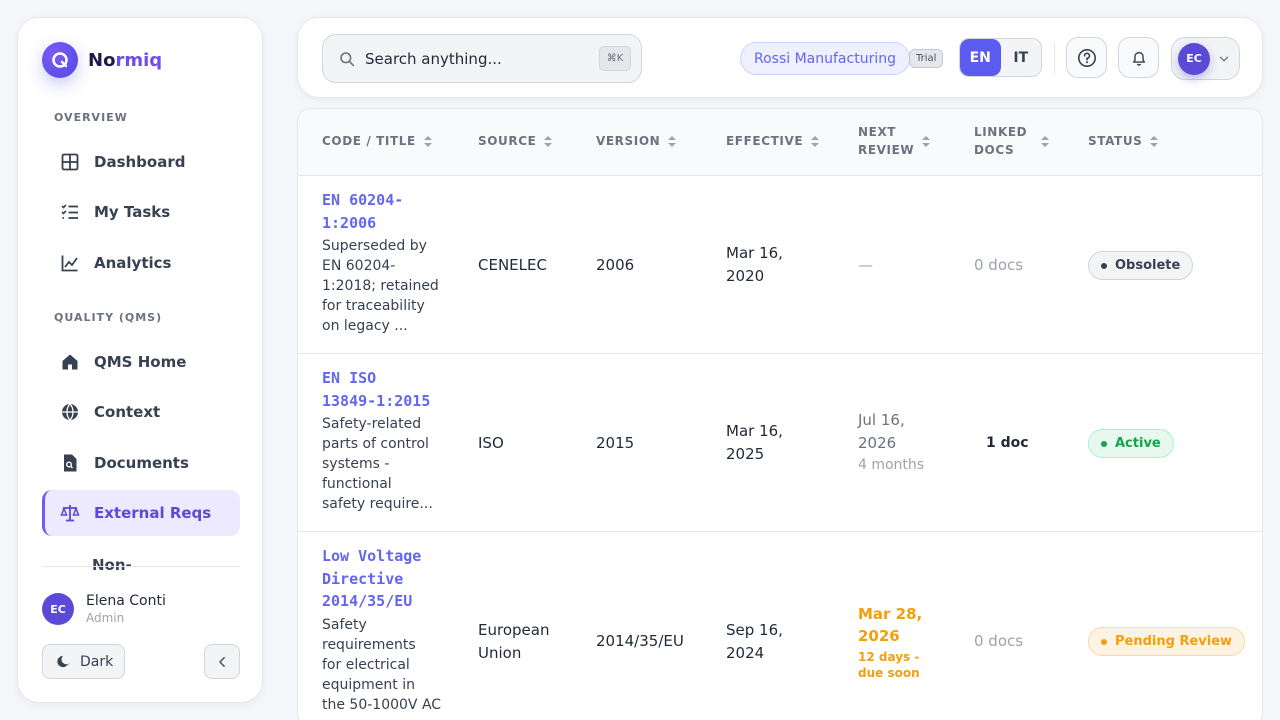  I want to click on status-badge: Active, so click(1131, 443).